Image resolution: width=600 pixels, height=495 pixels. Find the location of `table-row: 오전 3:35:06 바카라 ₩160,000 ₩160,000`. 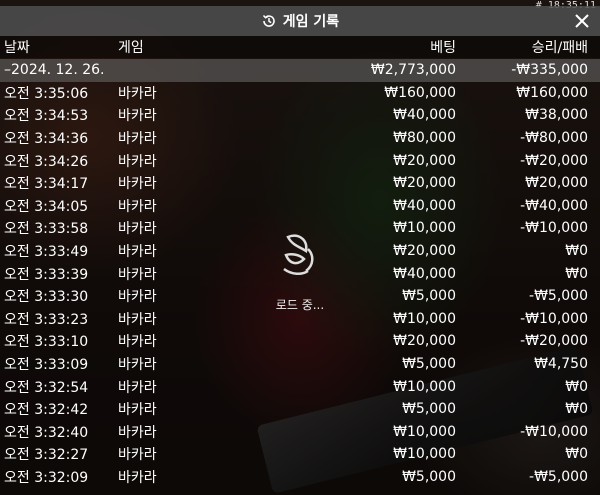

table-row: 오전 3:35:06 바카라 ₩160,000 ₩160,000 is located at coordinates (300, 93).